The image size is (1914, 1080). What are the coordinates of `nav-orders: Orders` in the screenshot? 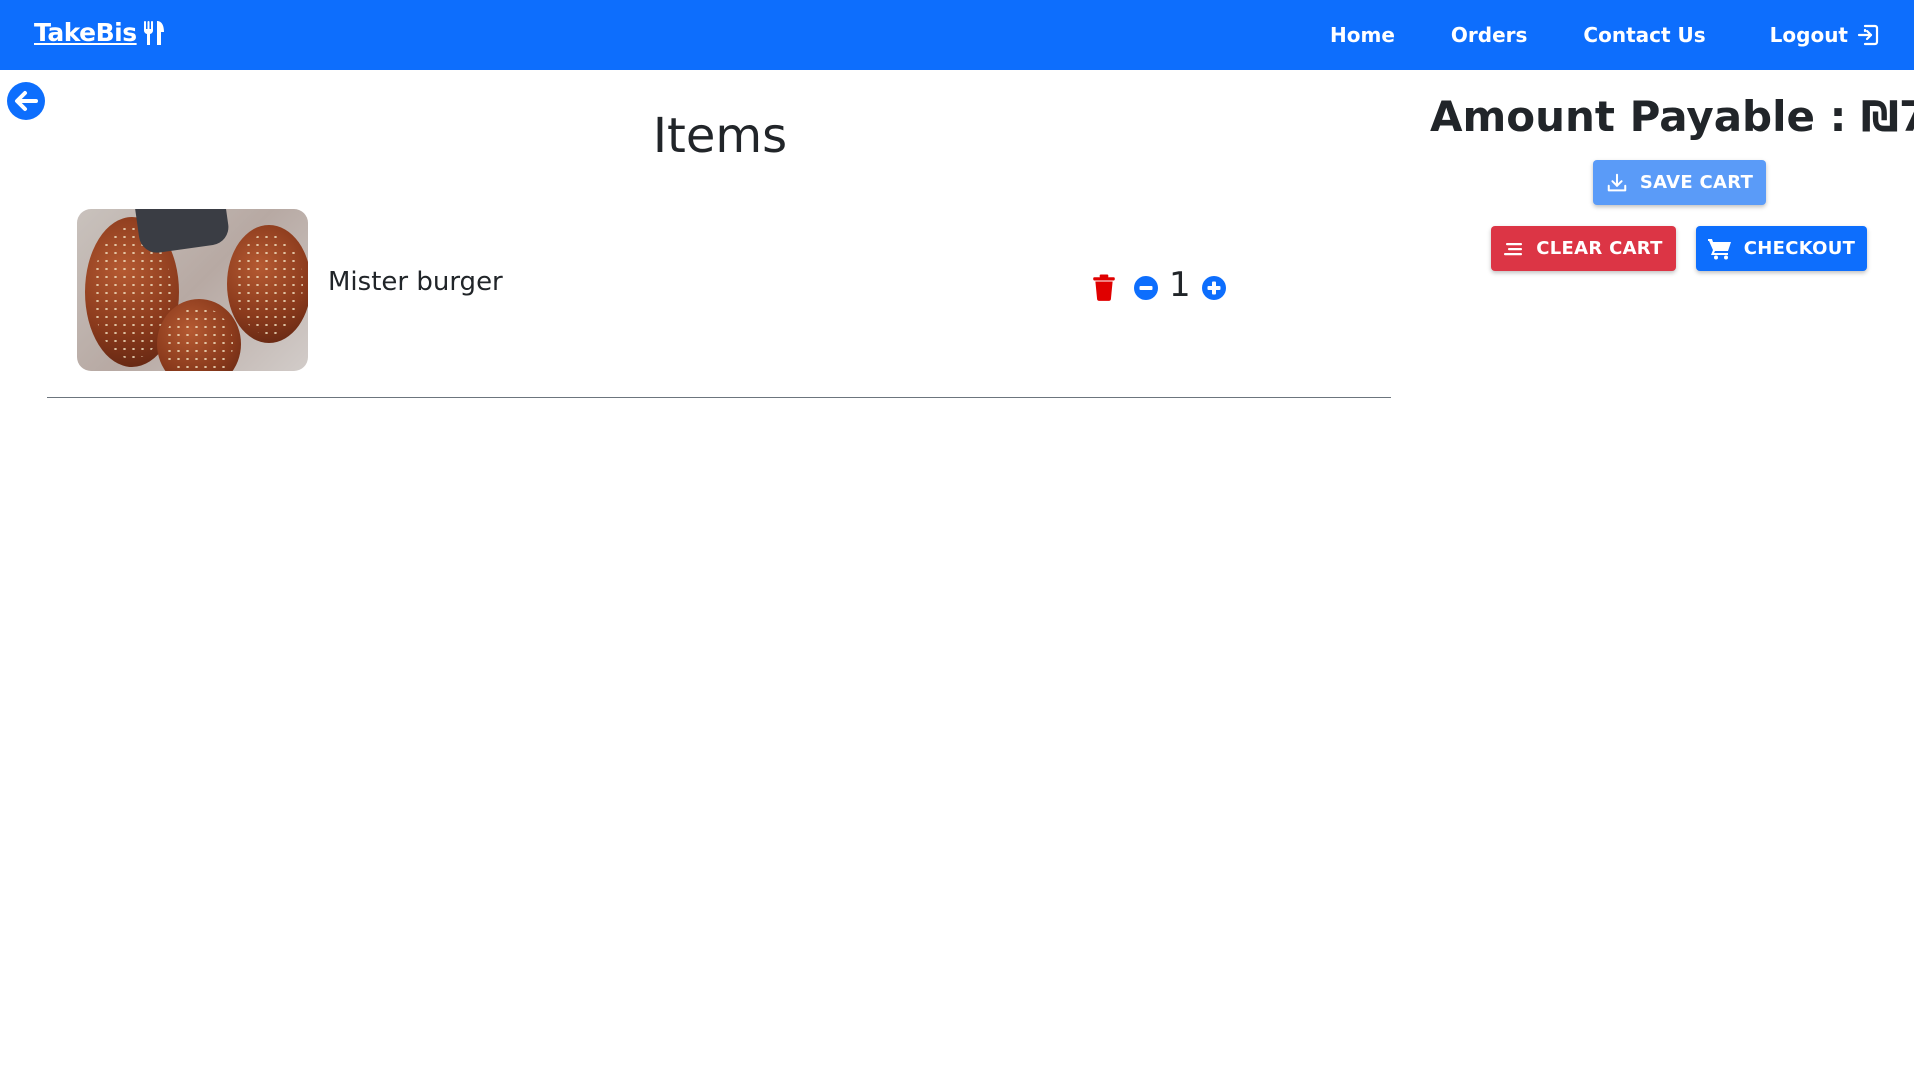 It's located at (1489, 35).